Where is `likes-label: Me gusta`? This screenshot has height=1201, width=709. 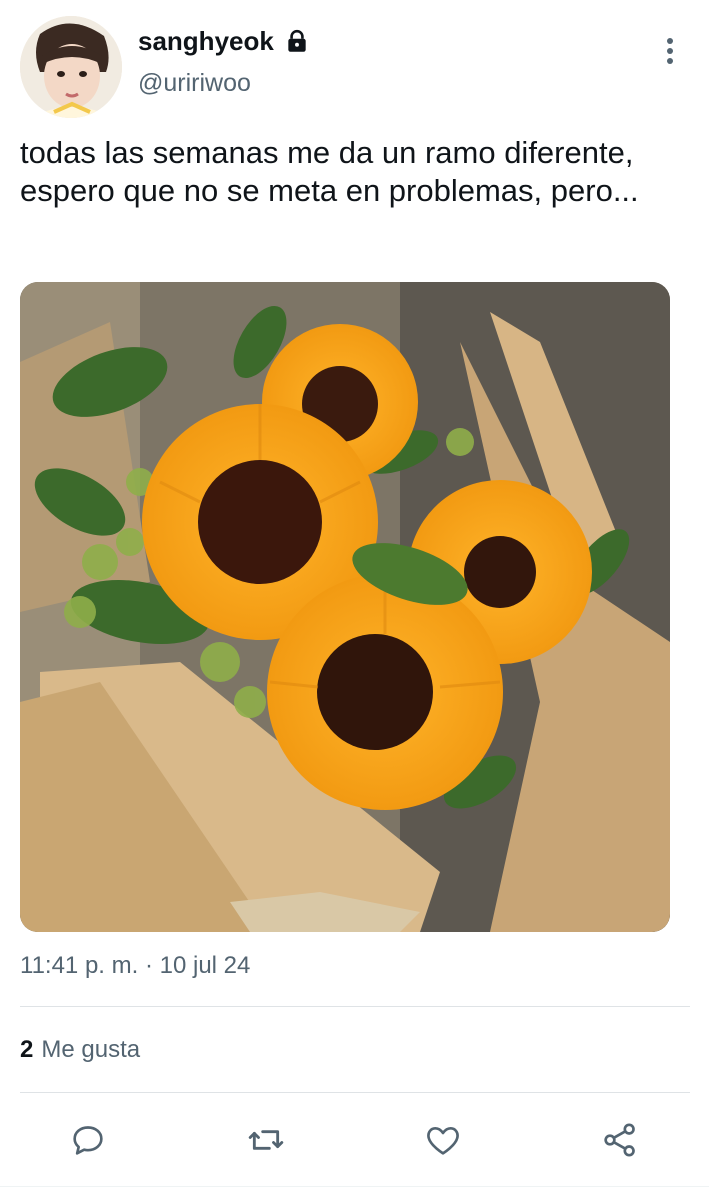 likes-label: Me gusta is located at coordinates (91, 1049).